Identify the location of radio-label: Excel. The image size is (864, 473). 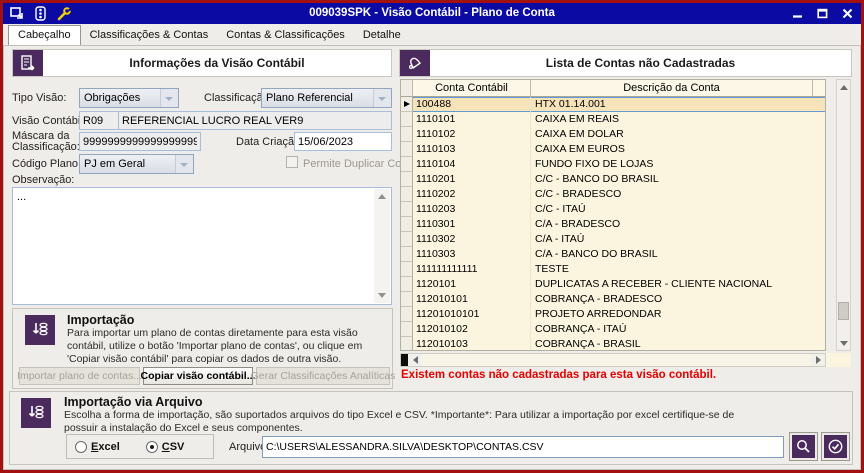
(105, 446).